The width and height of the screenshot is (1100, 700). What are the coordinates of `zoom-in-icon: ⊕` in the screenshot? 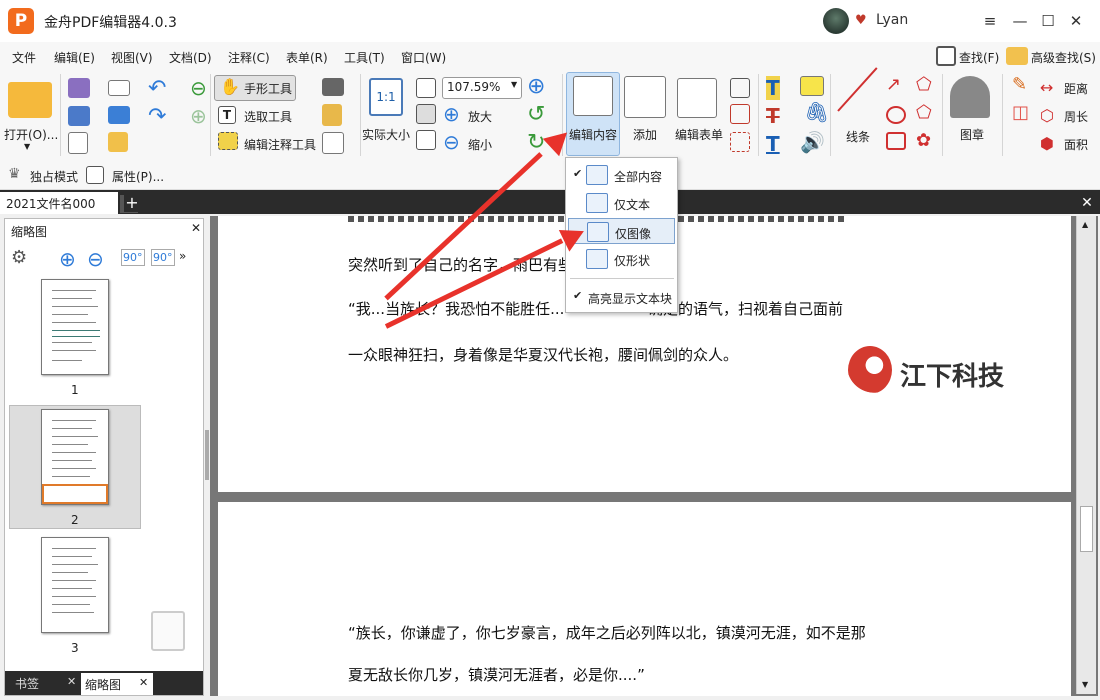 It's located at (451, 114).